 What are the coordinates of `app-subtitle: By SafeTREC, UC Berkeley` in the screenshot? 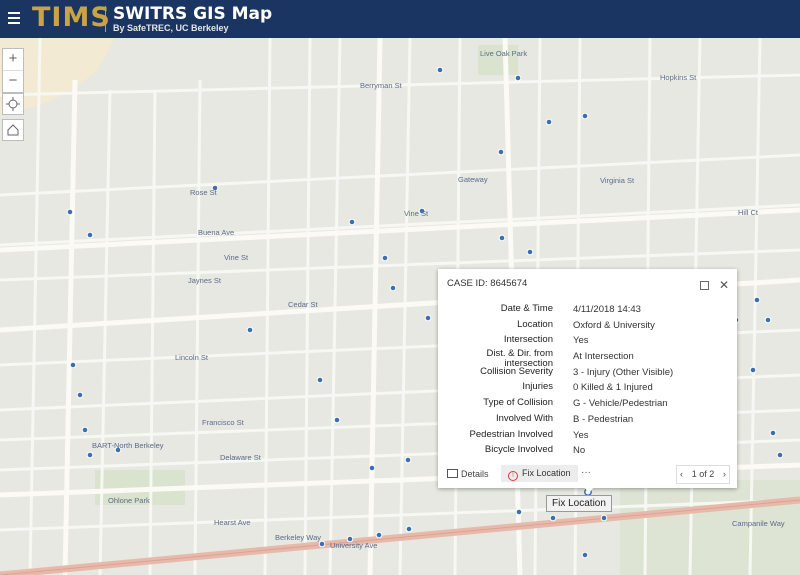 It's located at (171, 28).